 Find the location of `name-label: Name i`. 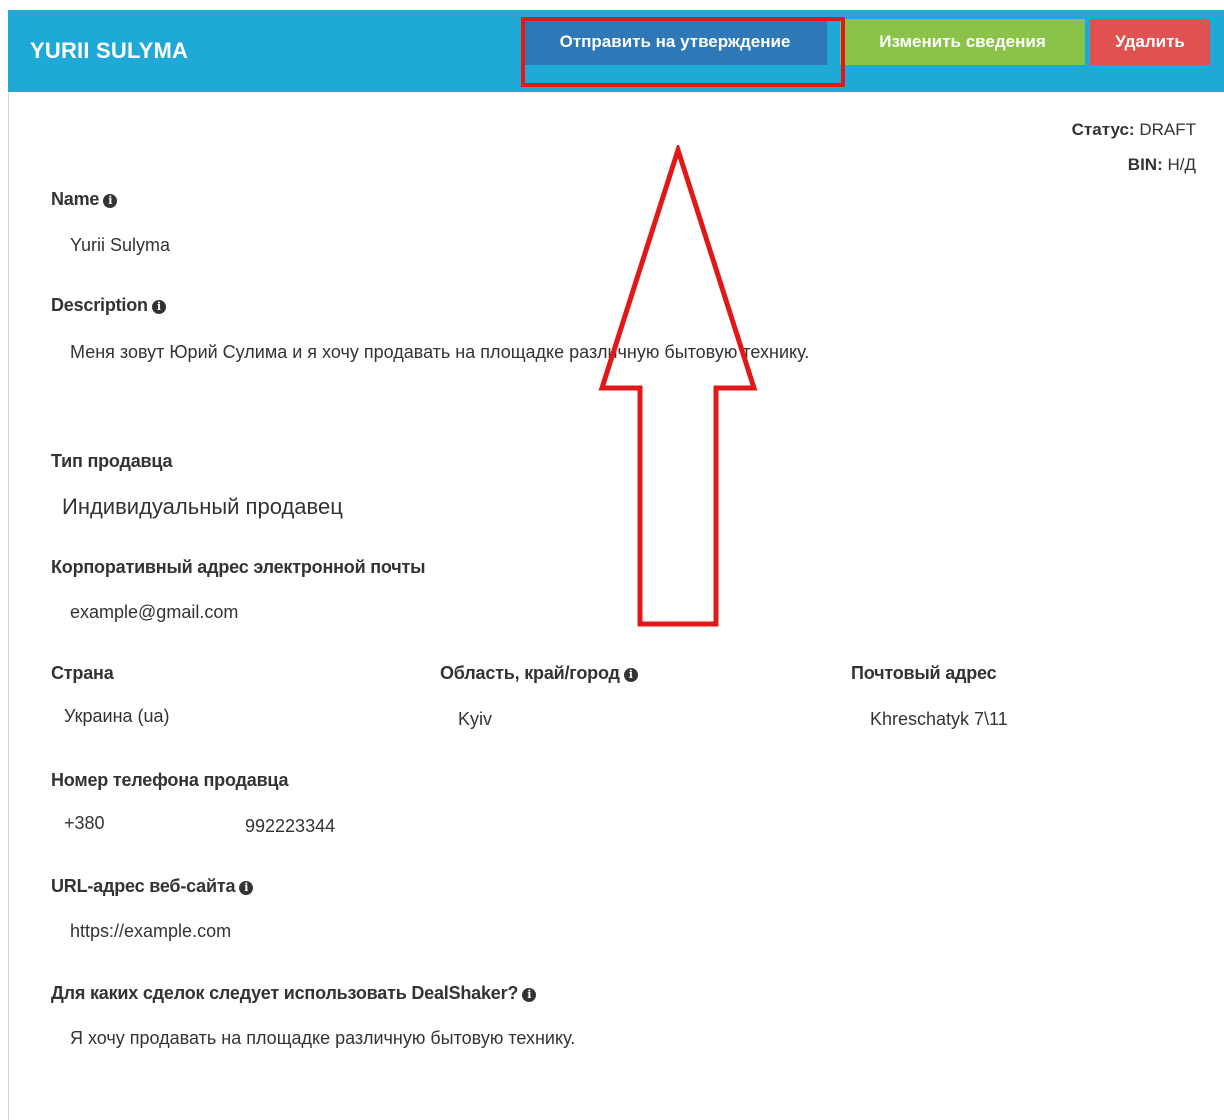

name-label: Name i is located at coordinates (84, 199).